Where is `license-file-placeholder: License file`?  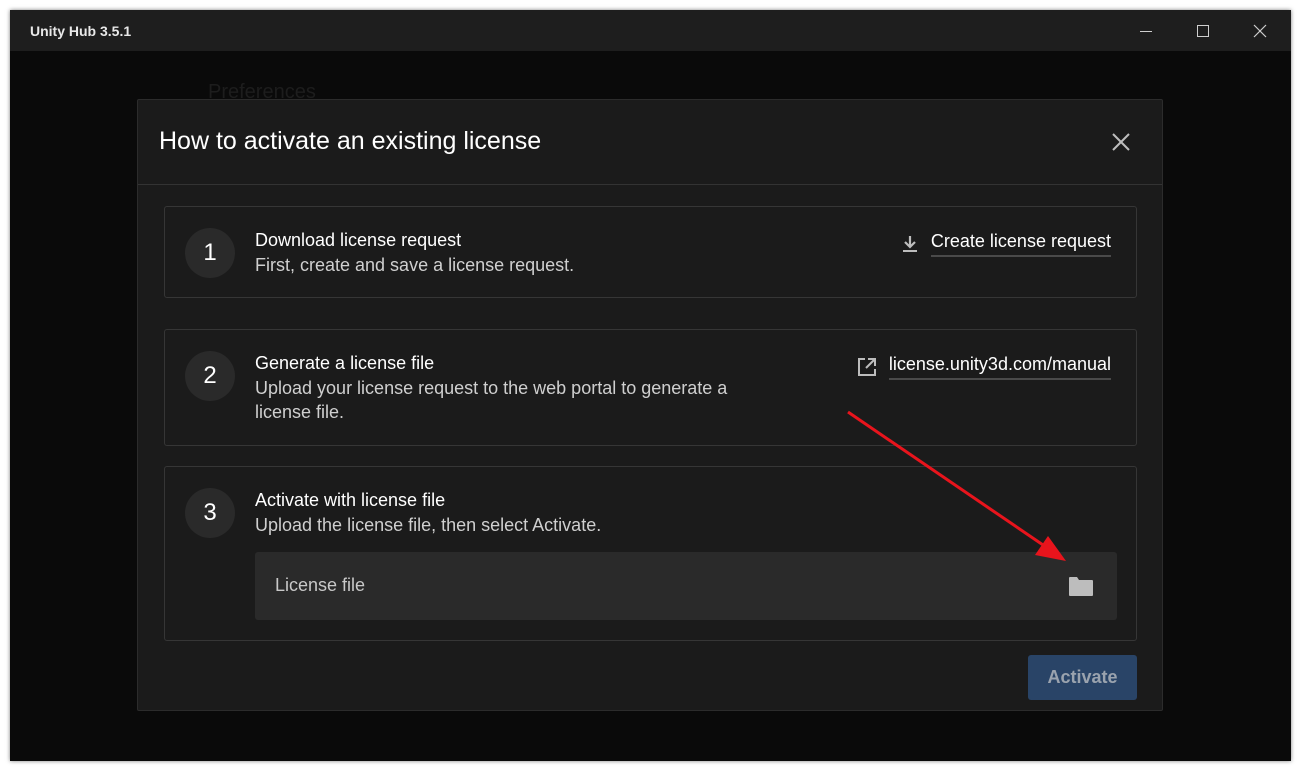 license-file-placeholder: License file is located at coordinates (320, 585).